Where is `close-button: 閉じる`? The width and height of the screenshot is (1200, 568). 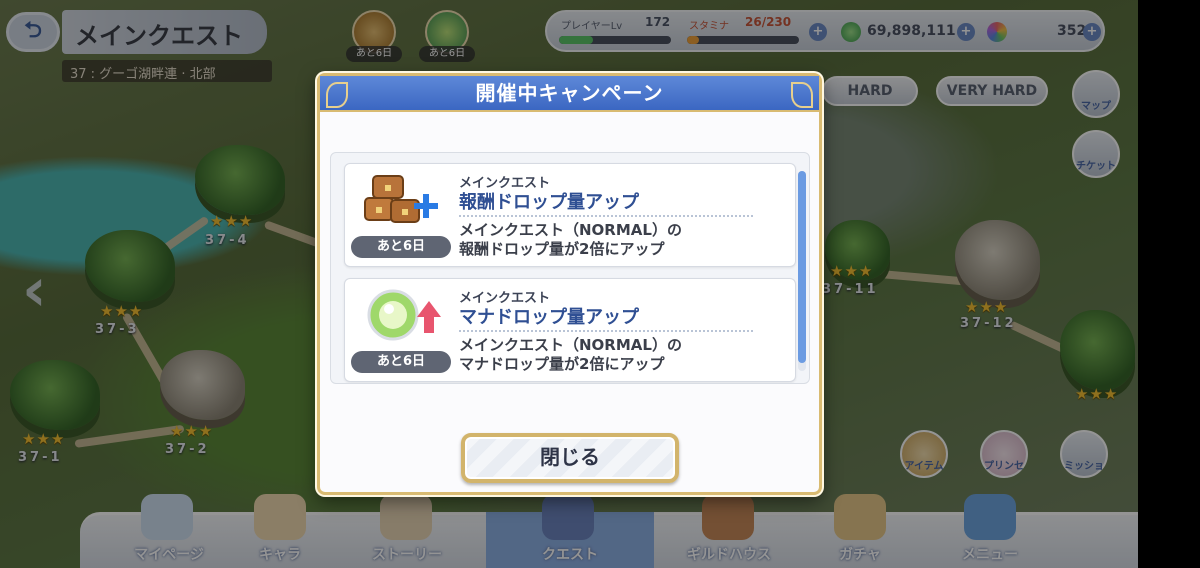
close-button: 閉じる is located at coordinates (570, 458).